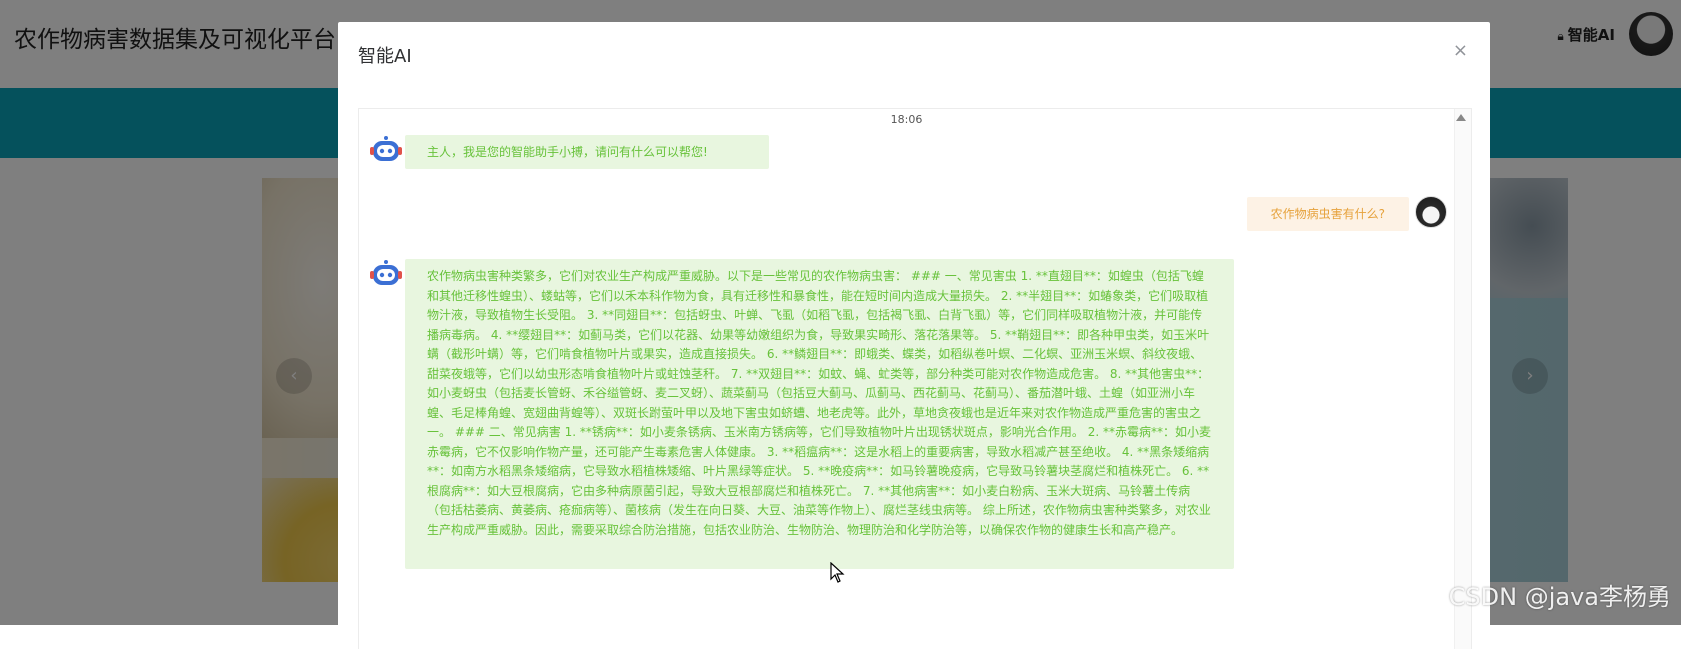 The height and width of the screenshot is (649, 1681). What do you see at coordinates (1460, 50) in the screenshot?
I see `close-icon: ×` at bounding box center [1460, 50].